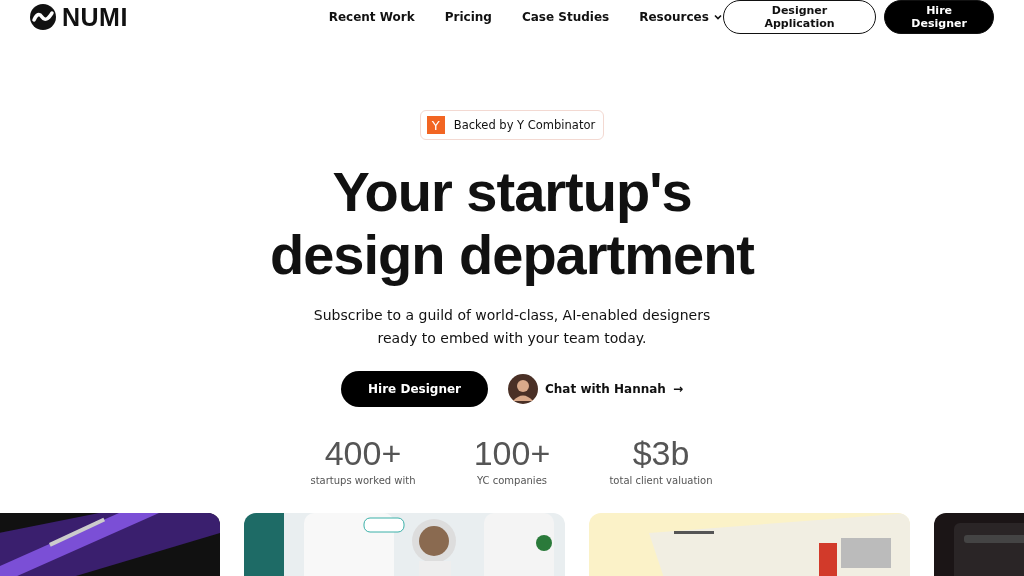  Describe the element at coordinates (371, 17) in the screenshot. I see `nav-link: Recent Work` at that location.